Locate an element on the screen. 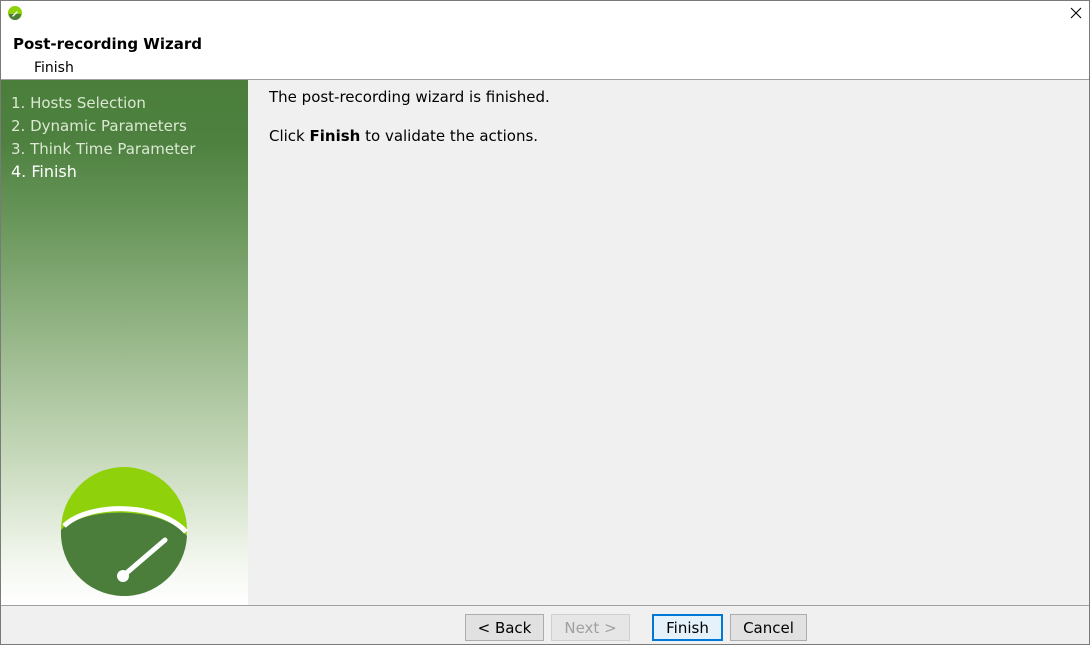 The width and height of the screenshot is (1090, 645). finish-button: Finish is located at coordinates (687, 627).